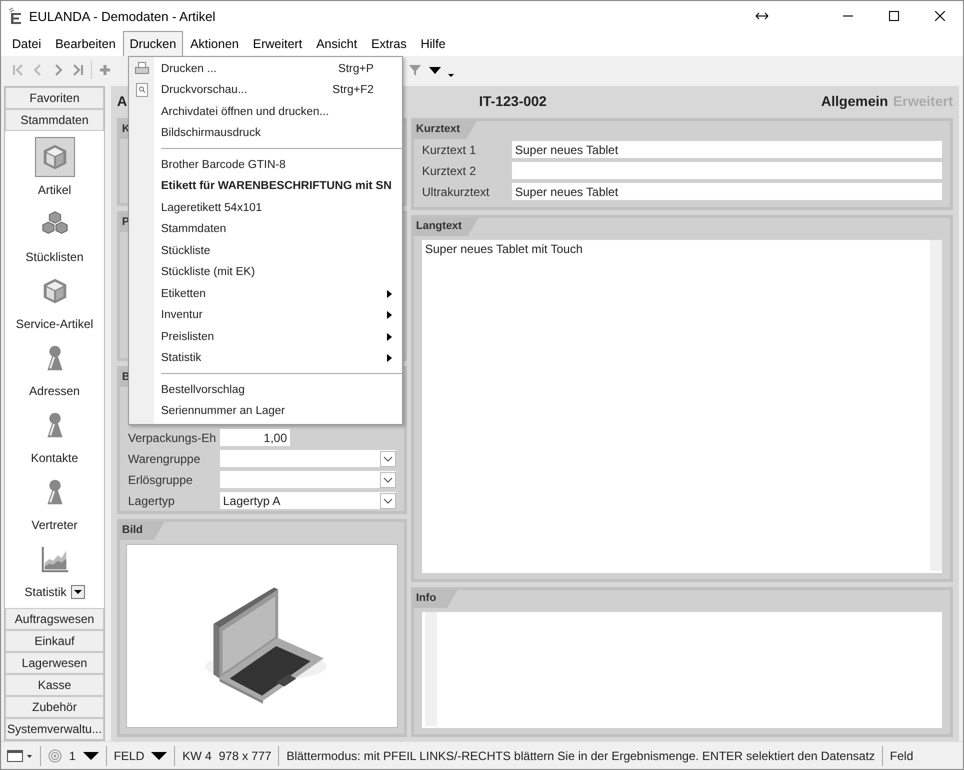  I want to click on status-text: FELD, so click(129, 755).